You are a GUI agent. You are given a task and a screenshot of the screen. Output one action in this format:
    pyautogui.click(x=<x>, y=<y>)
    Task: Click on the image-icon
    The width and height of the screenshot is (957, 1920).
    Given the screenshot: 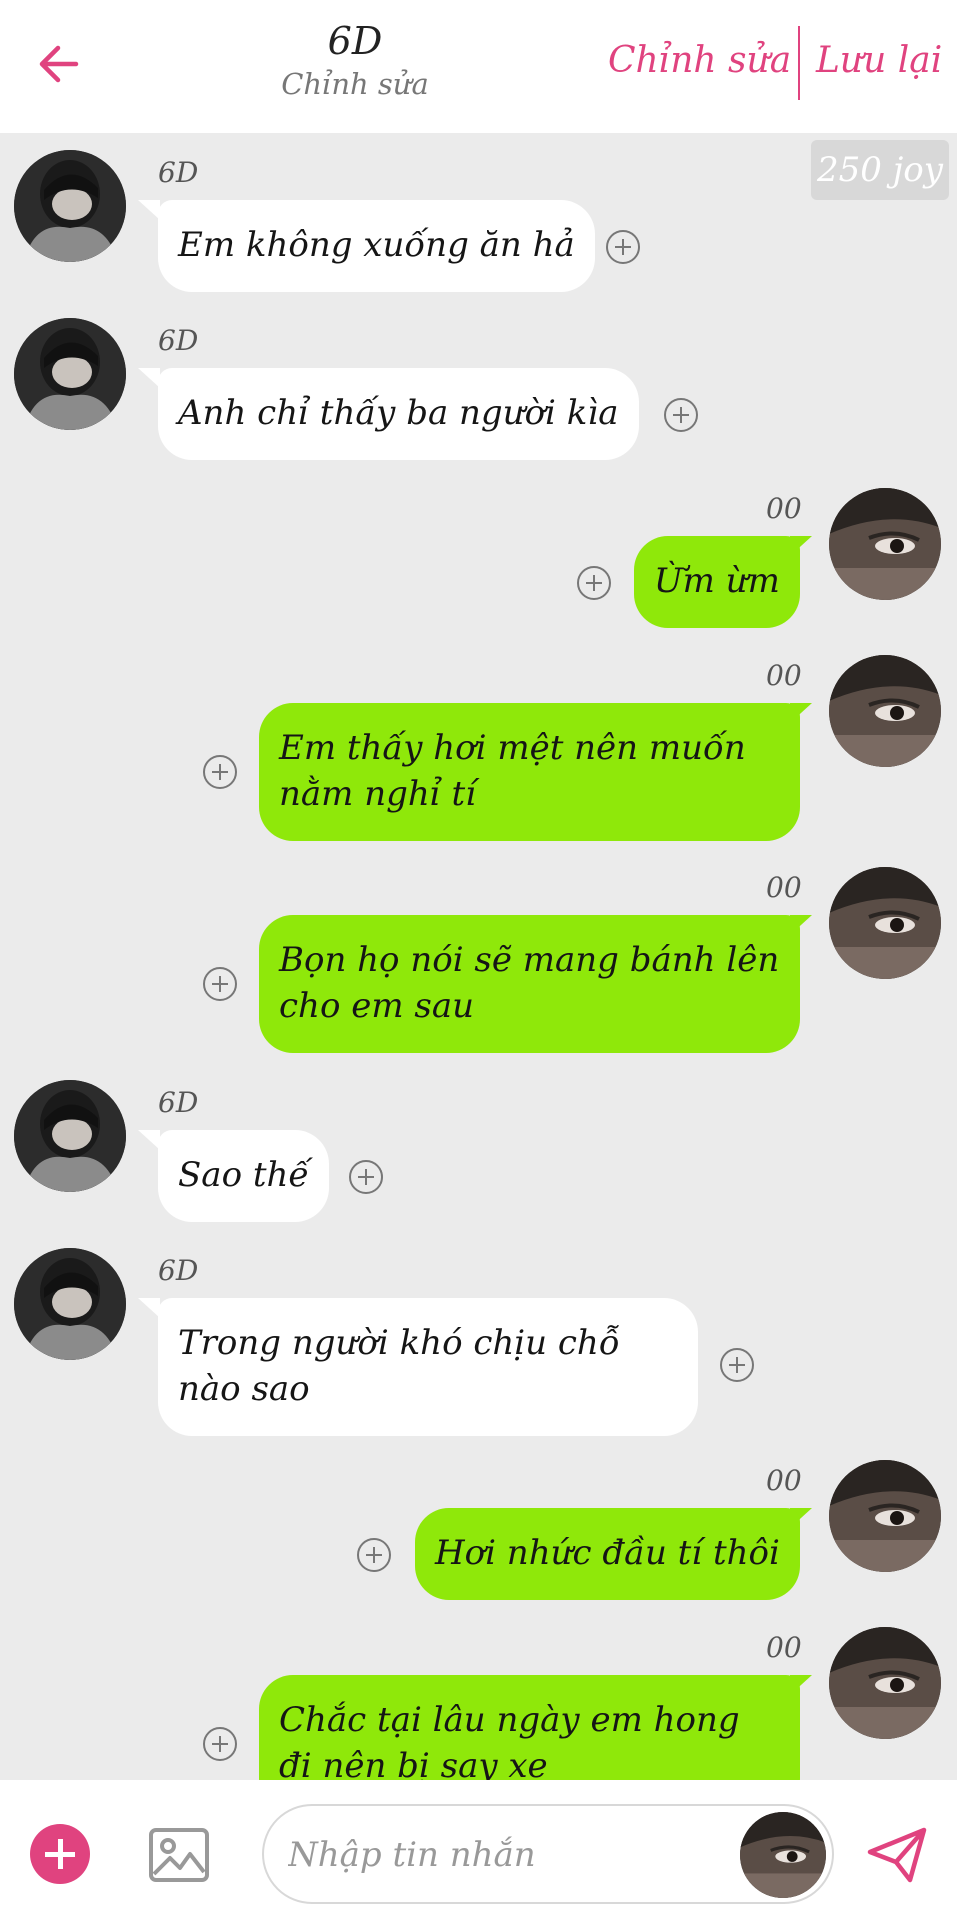 What is the action you would take?
    pyautogui.click(x=179, y=1855)
    